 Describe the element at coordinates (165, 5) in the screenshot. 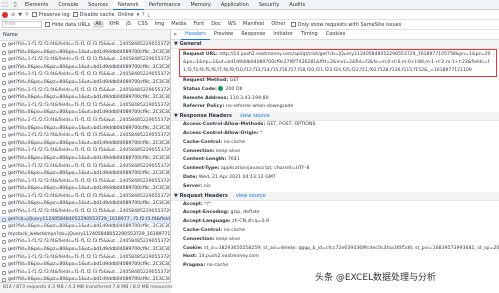

I see `tab-performance: Performance` at that location.